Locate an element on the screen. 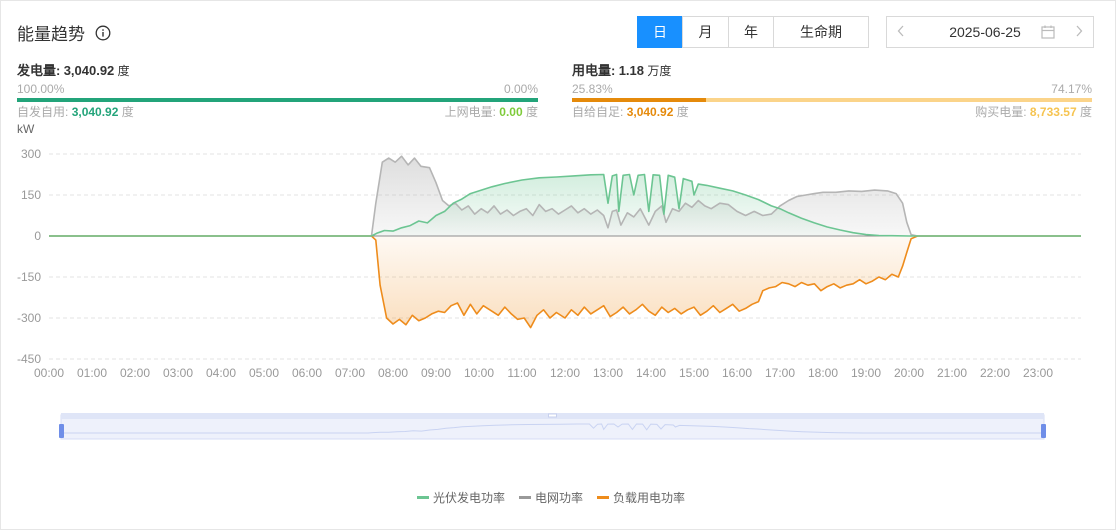 The height and width of the screenshot is (530, 1116). zoom-handle-left is located at coordinates (61, 431).